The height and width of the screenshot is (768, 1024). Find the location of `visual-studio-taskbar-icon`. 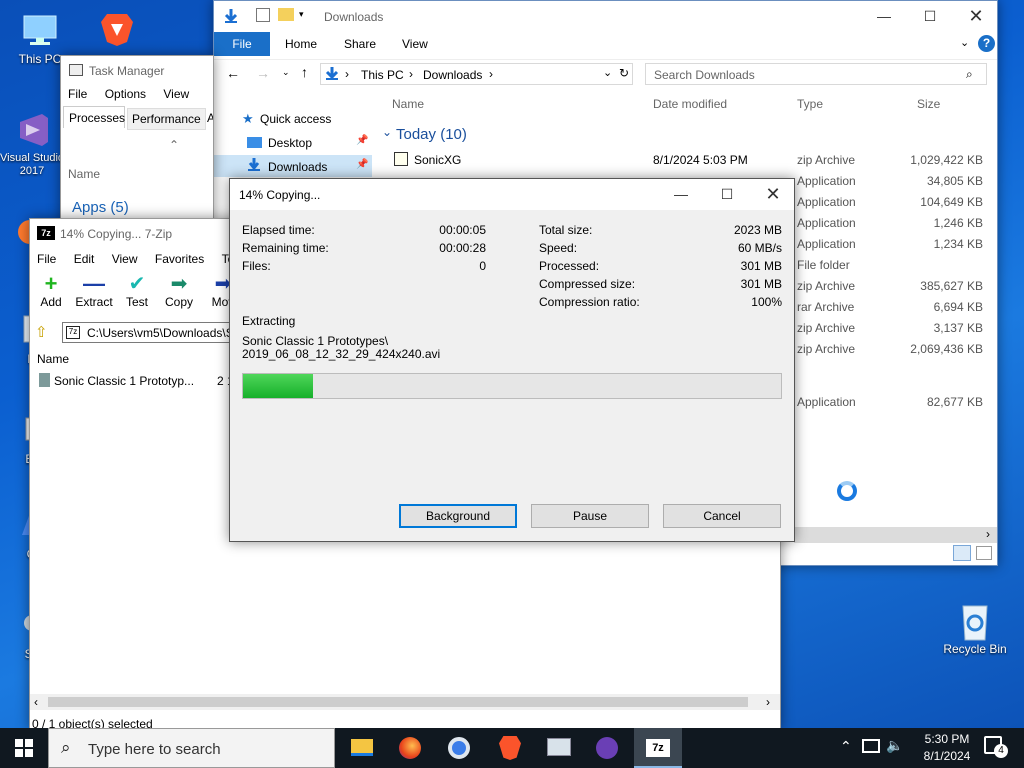

visual-studio-taskbar-icon is located at coordinates (607, 748).